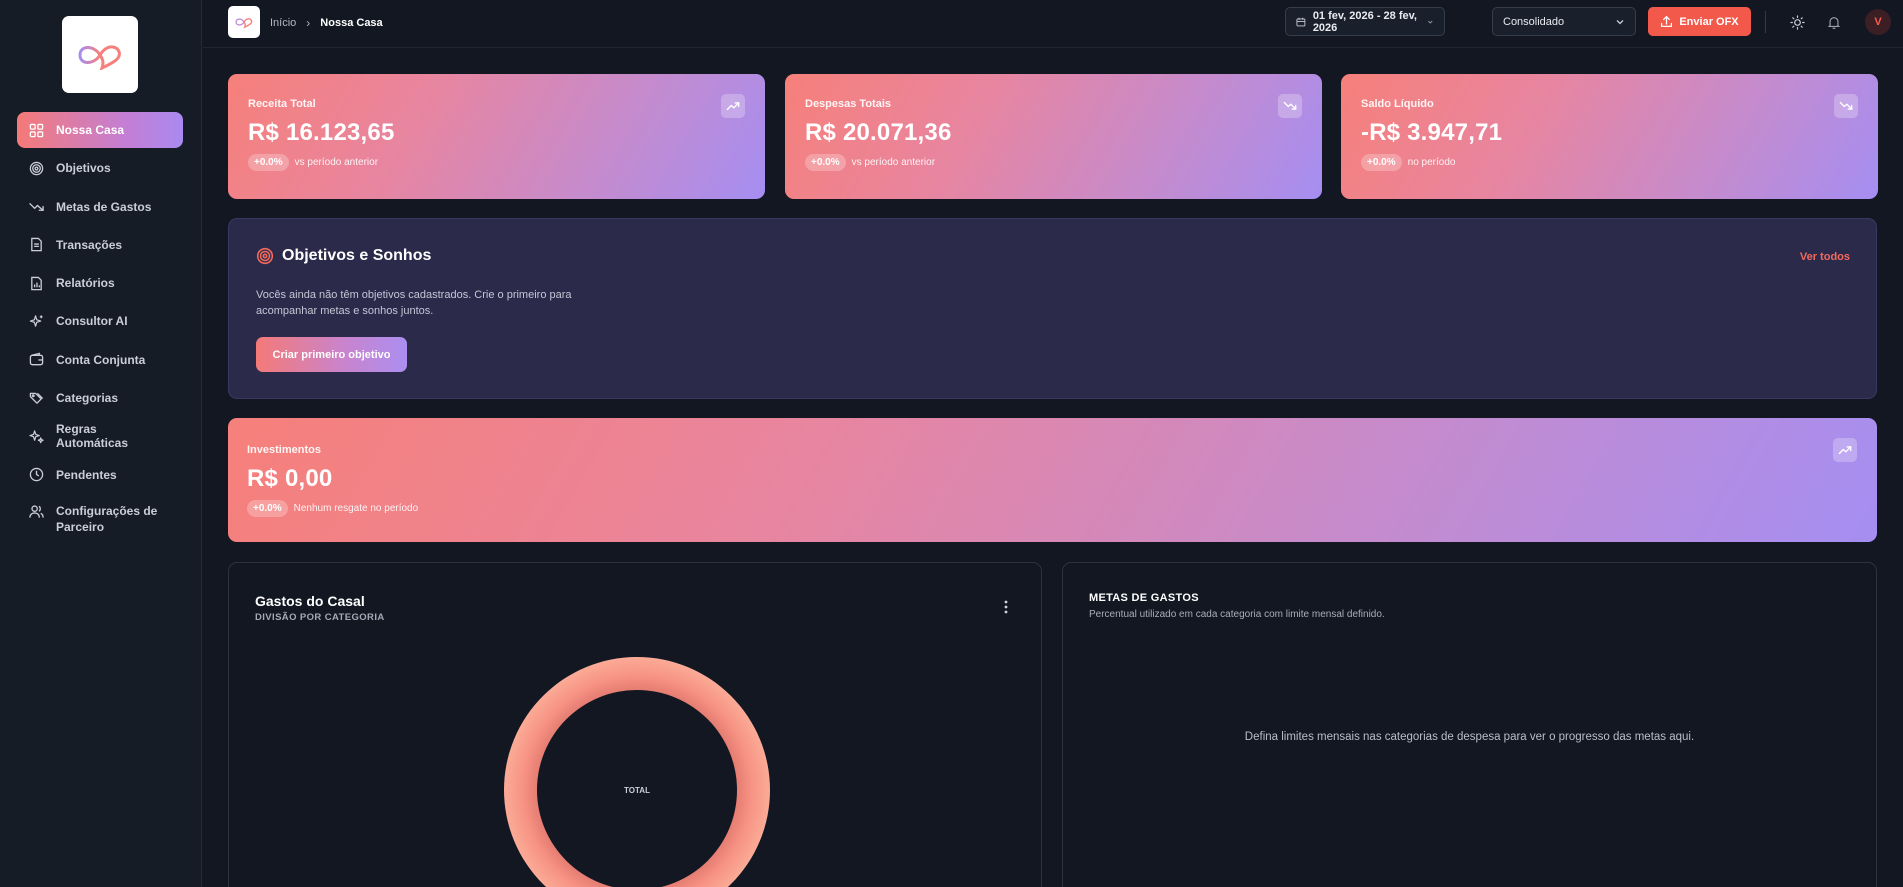  What do you see at coordinates (320, 617) in the screenshot?
I see `couple-spending-subtitle: DIVISÃO POR CATEGORIA` at bounding box center [320, 617].